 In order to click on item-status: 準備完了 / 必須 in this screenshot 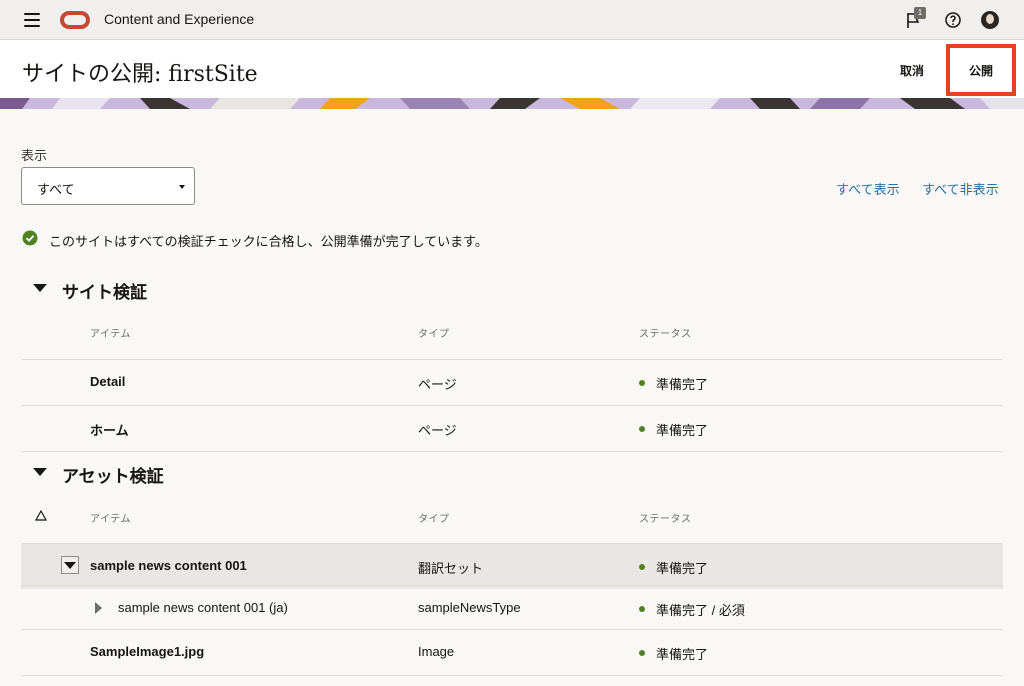, I will do `click(700, 610)`.